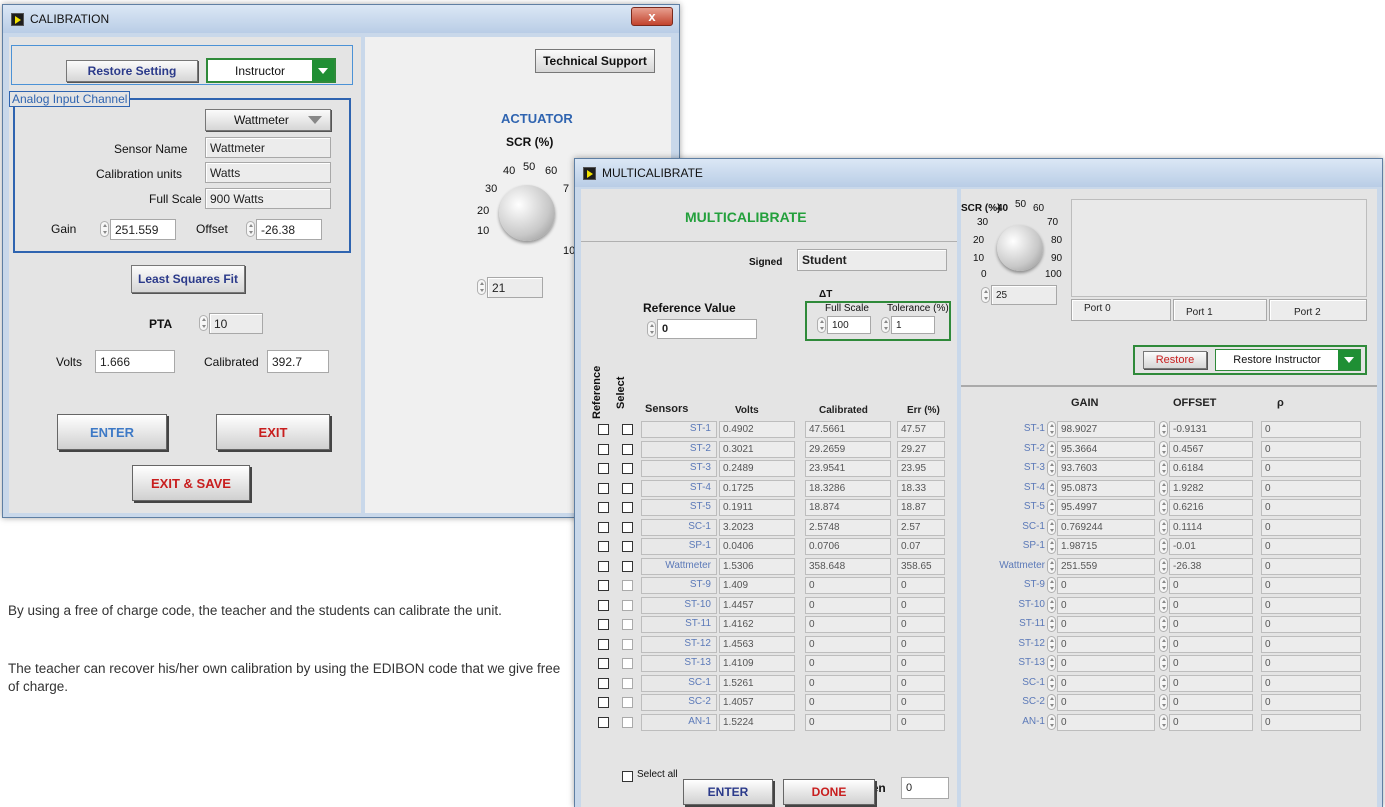 The image size is (1385, 807). I want to click on scr-spinner, so click(481, 287).